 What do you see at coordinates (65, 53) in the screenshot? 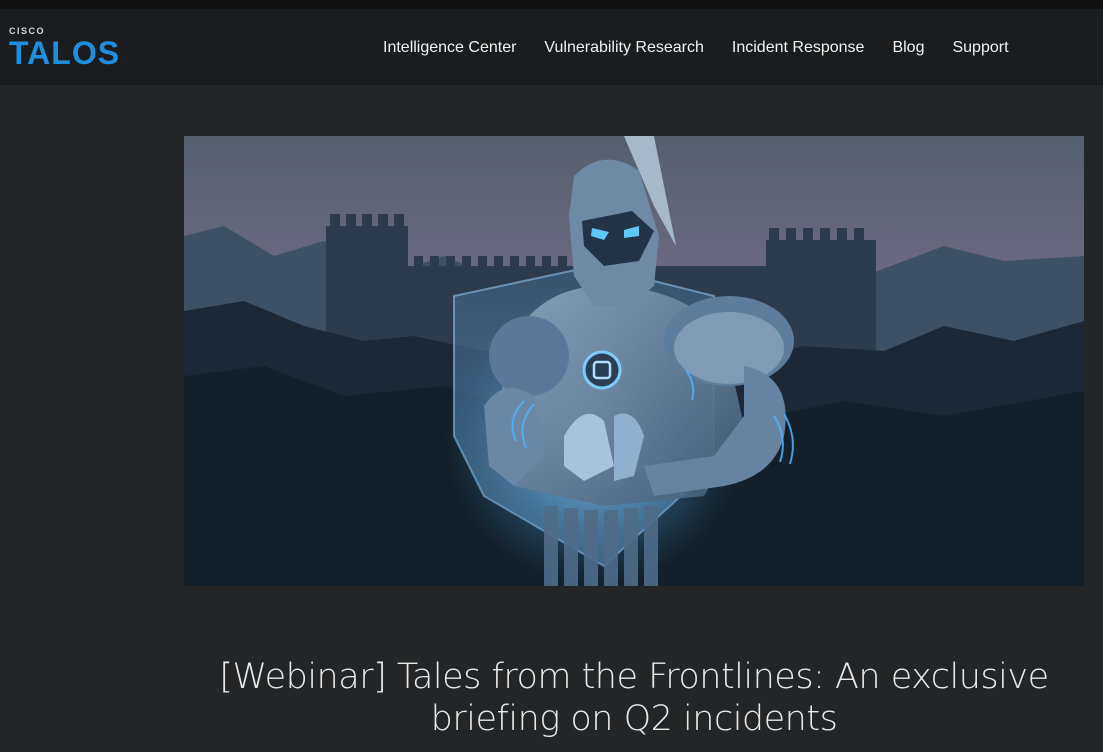
I see `logo-talos-text: TALOS` at bounding box center [65, 53].